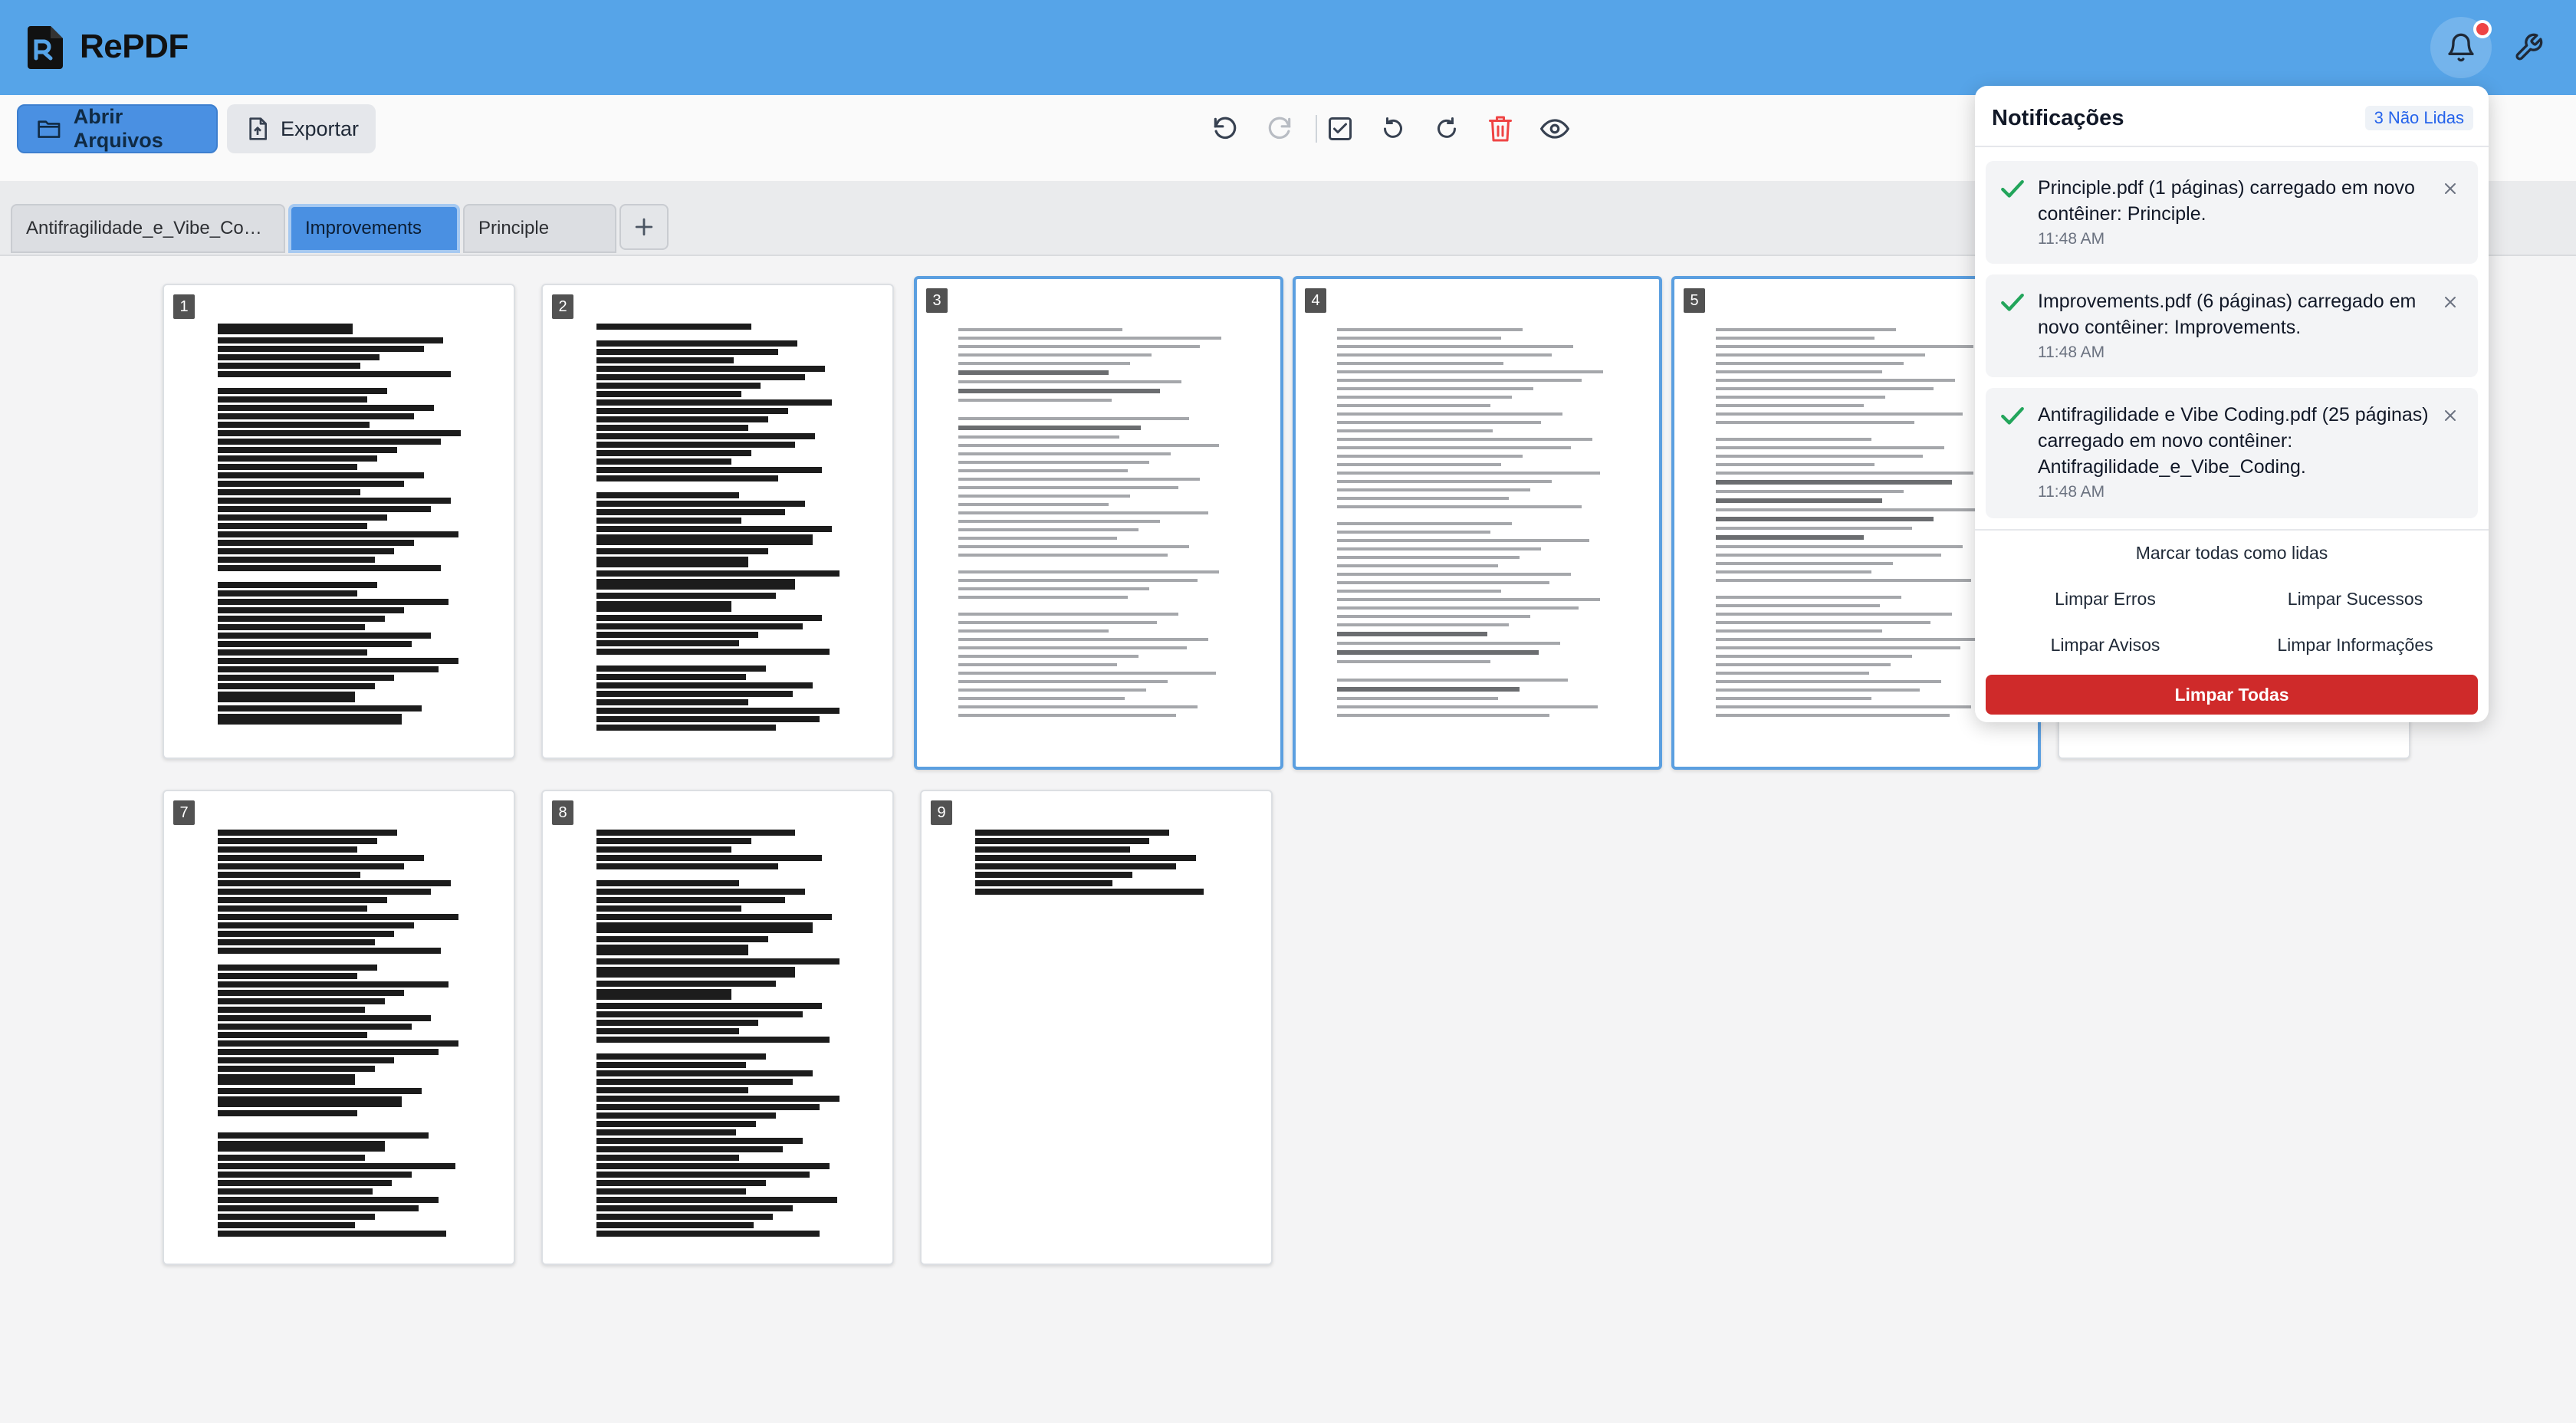 The image size is (2576, 1423). Describe the element at coordinates (1500, 128) in the screenshot. I see `delete-button` at that location.